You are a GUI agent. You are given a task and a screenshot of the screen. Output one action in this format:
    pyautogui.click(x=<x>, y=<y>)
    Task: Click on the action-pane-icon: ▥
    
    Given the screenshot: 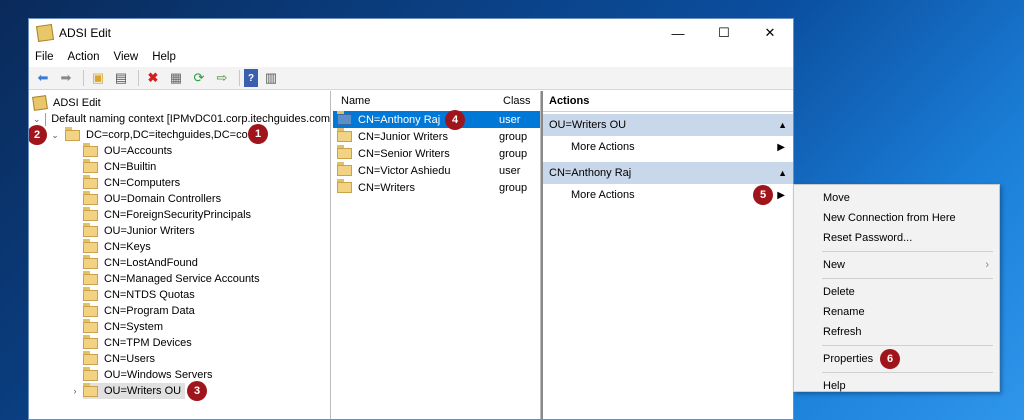 What is the action you would take?
    pyautogui.click(x=271, y=78)
    